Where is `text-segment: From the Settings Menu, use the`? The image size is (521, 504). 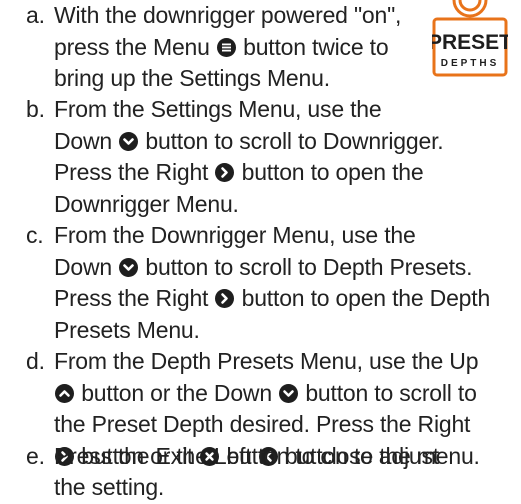 text-segment: From the Settings Menu, use the is located at coordinates (218, 109).